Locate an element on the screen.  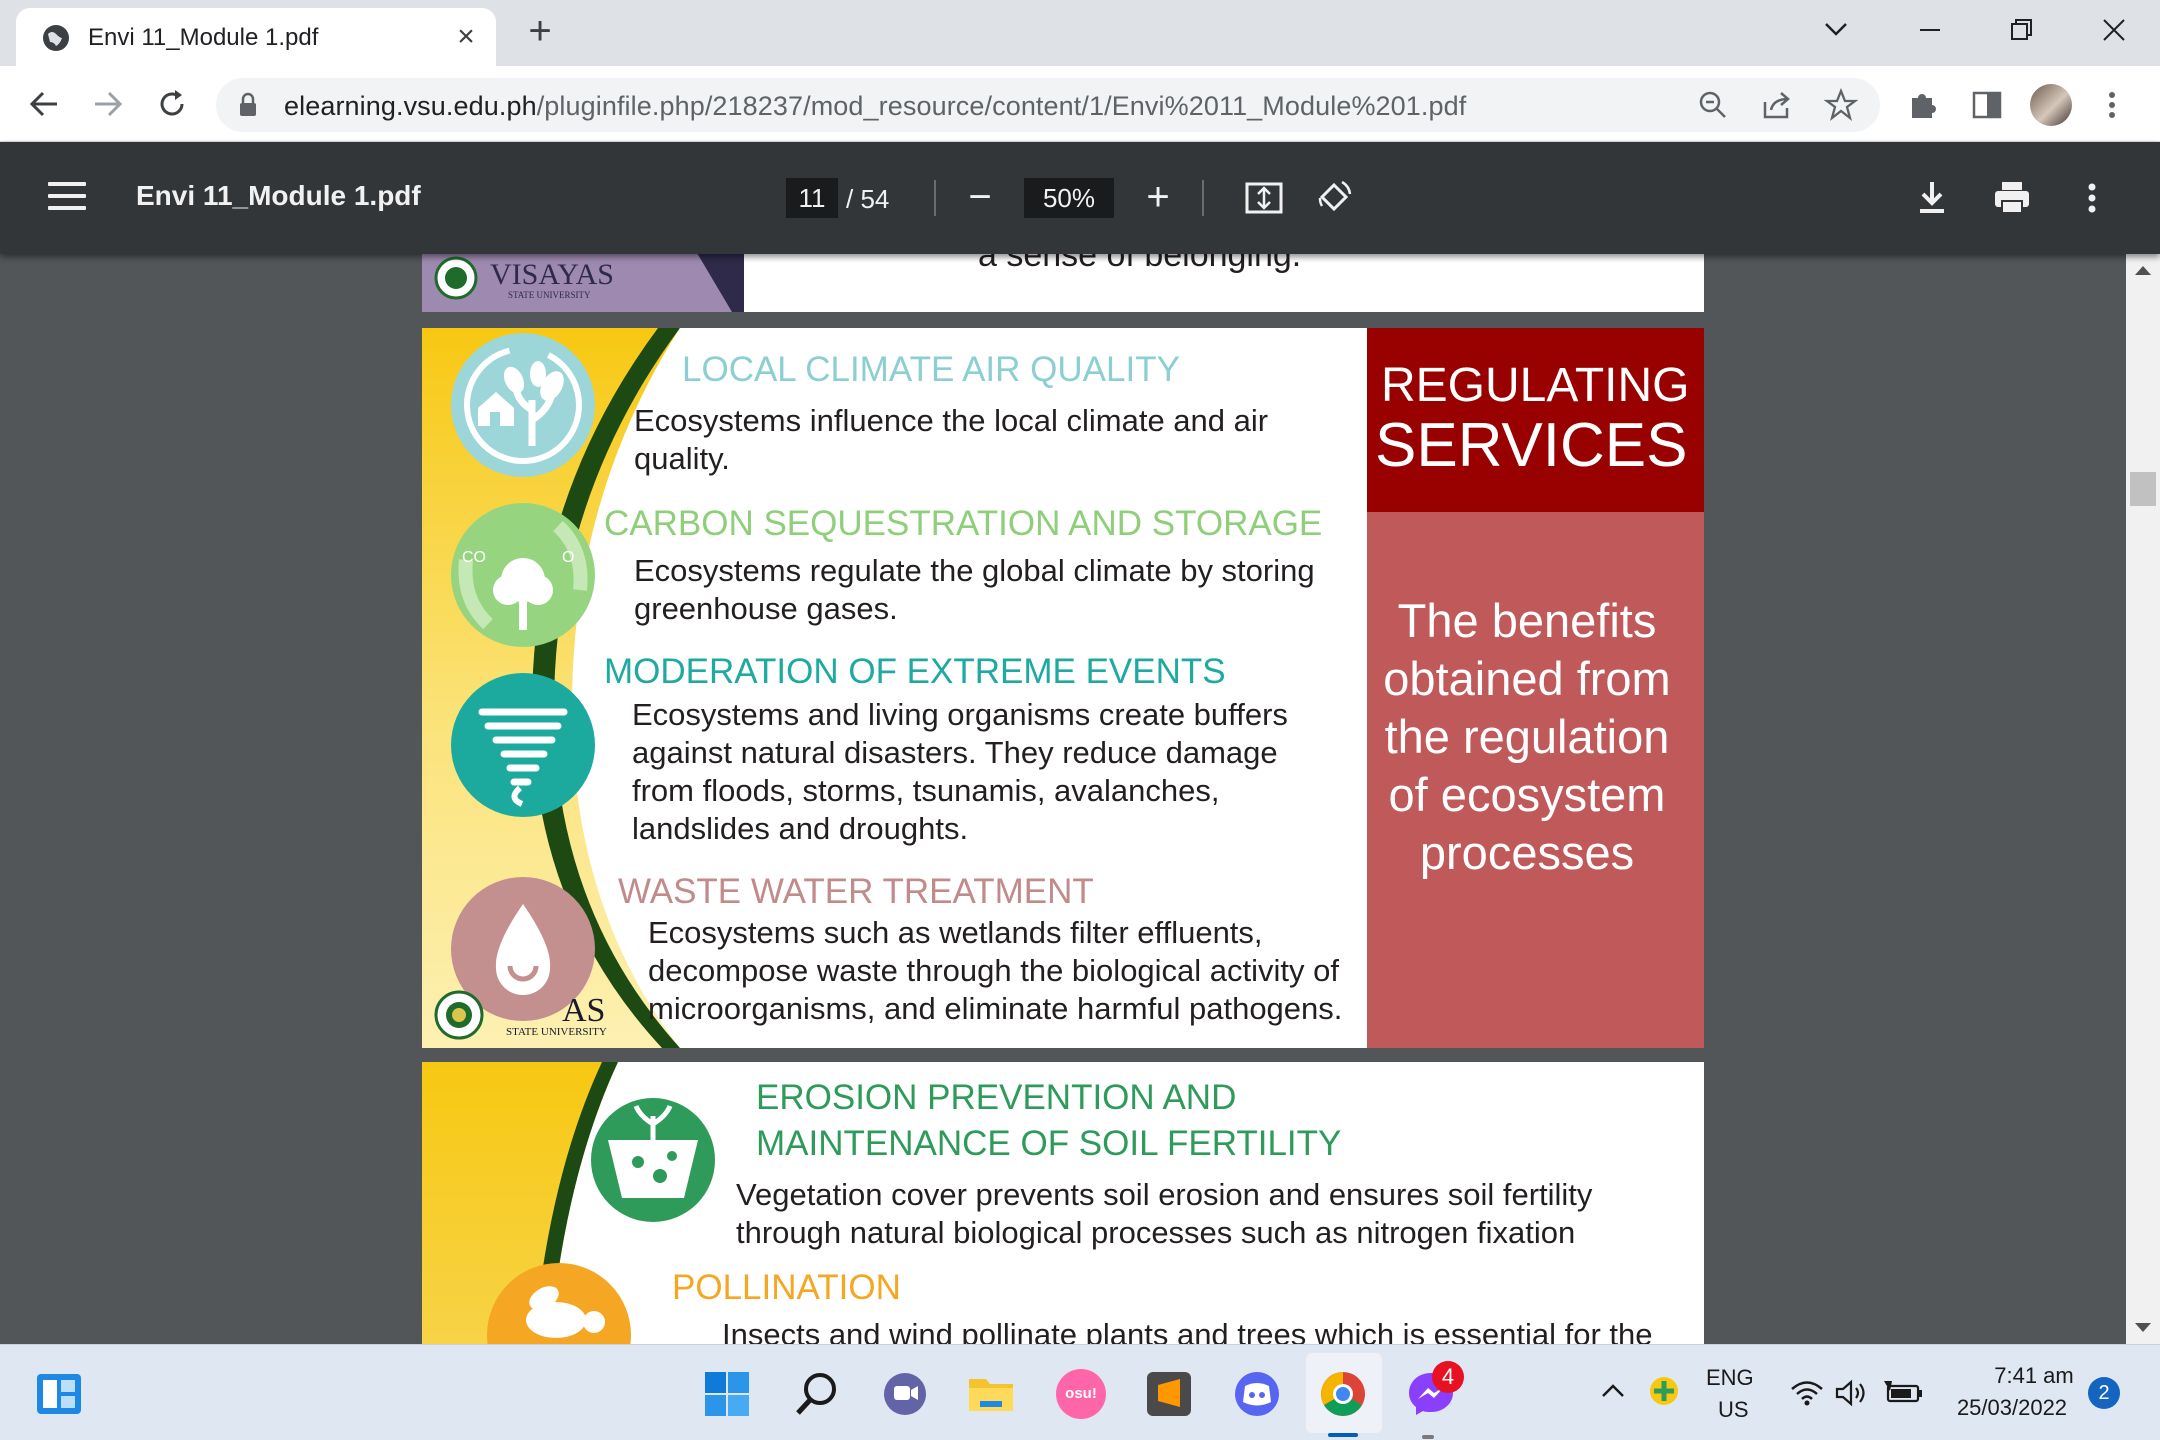
forward-button is located at coordinates (108, 104).